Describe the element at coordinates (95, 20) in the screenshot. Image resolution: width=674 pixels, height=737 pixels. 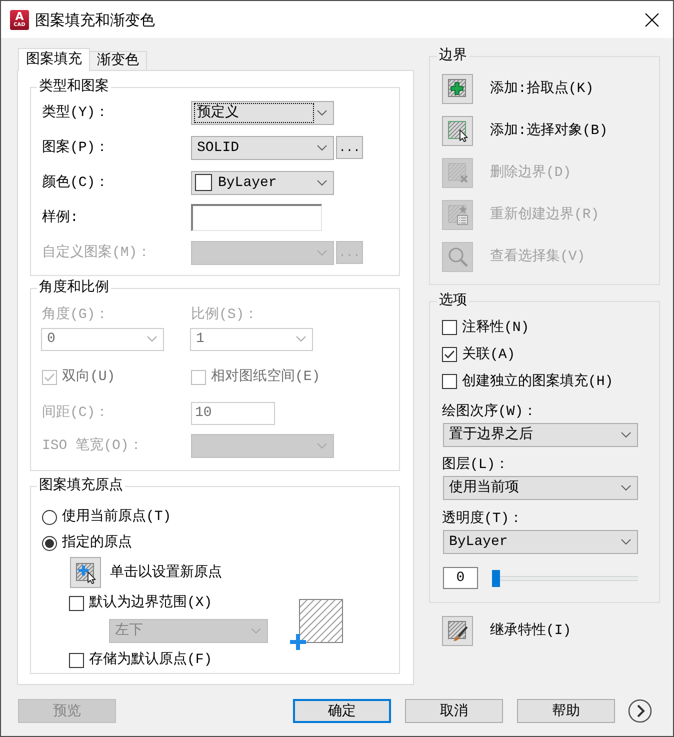
I see `window-title: 图案填充和渐变色` at that location.